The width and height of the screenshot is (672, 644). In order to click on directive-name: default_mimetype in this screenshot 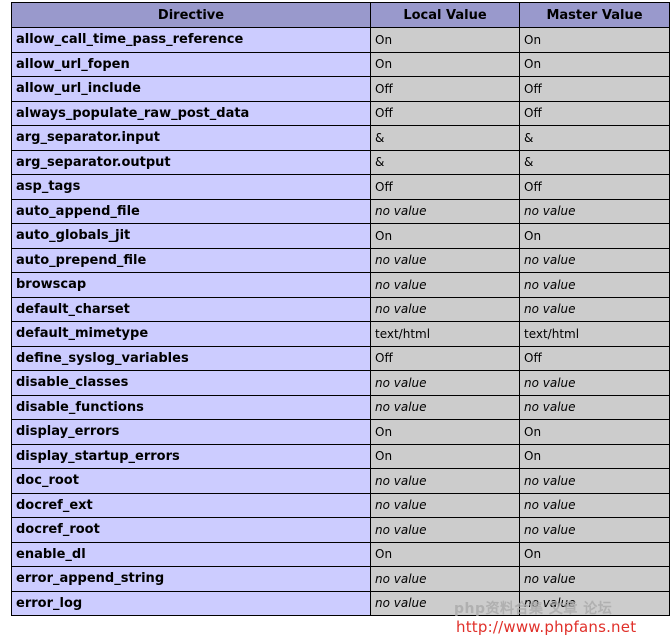, I will do `click(191, 334)`.